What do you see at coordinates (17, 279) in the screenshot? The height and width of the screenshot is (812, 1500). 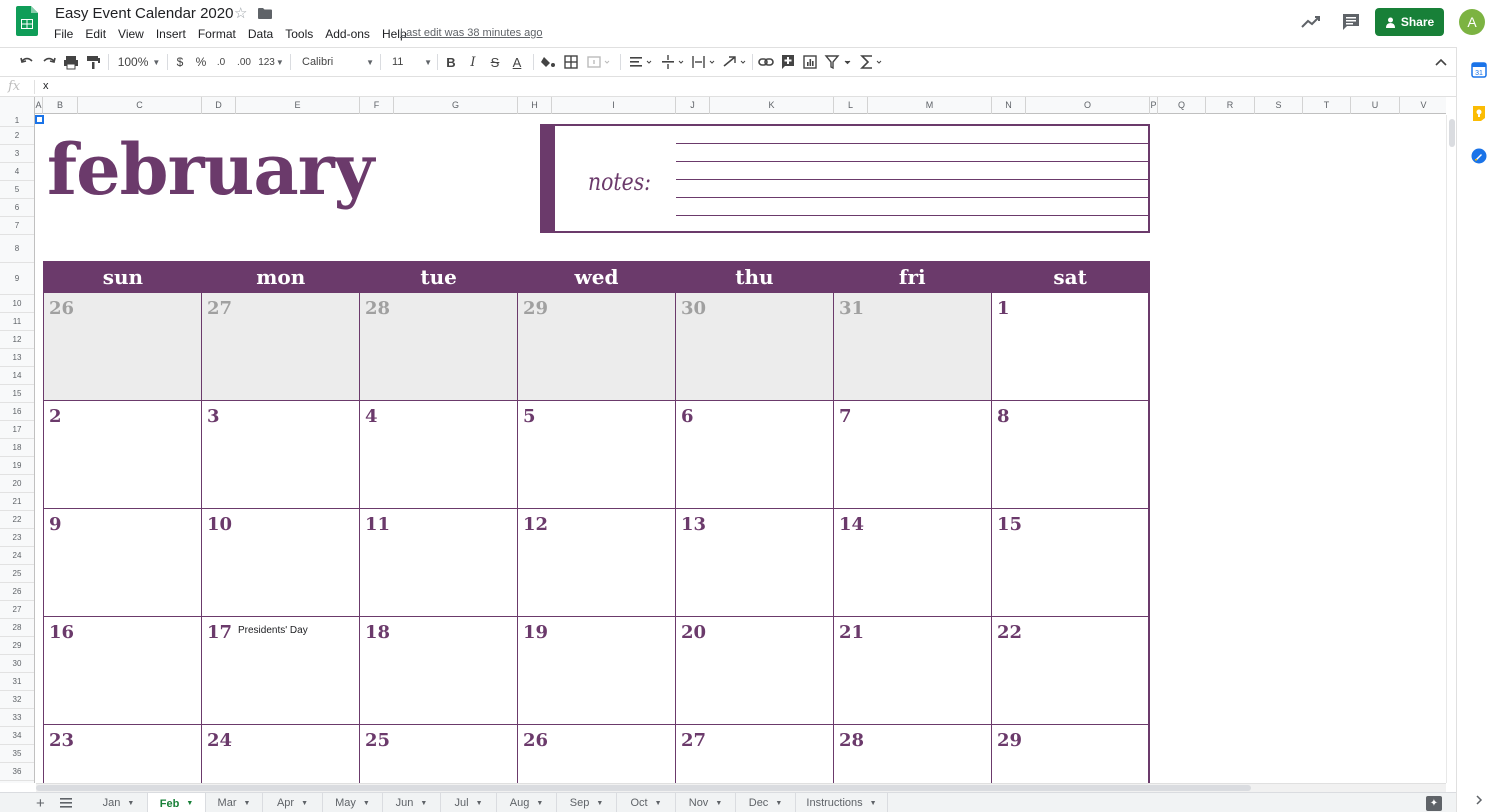 I see `row-header-9: 9` at bounding box center [17, 279].